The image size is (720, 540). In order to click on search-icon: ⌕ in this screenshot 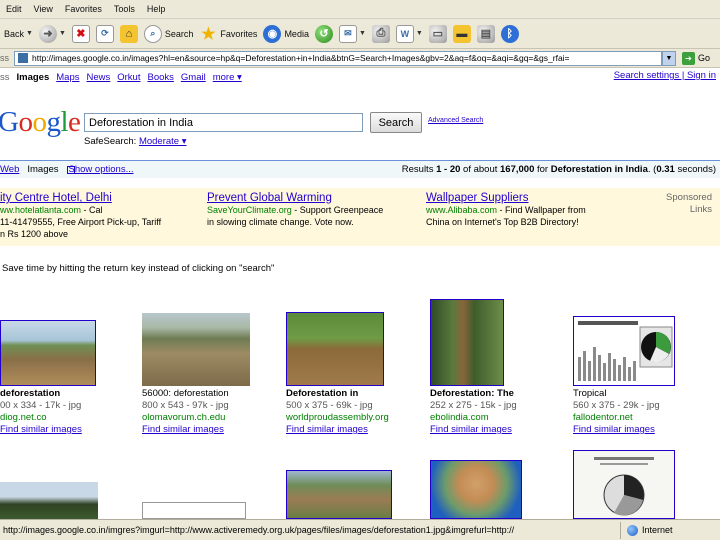, I will do `click(152, 33)`.